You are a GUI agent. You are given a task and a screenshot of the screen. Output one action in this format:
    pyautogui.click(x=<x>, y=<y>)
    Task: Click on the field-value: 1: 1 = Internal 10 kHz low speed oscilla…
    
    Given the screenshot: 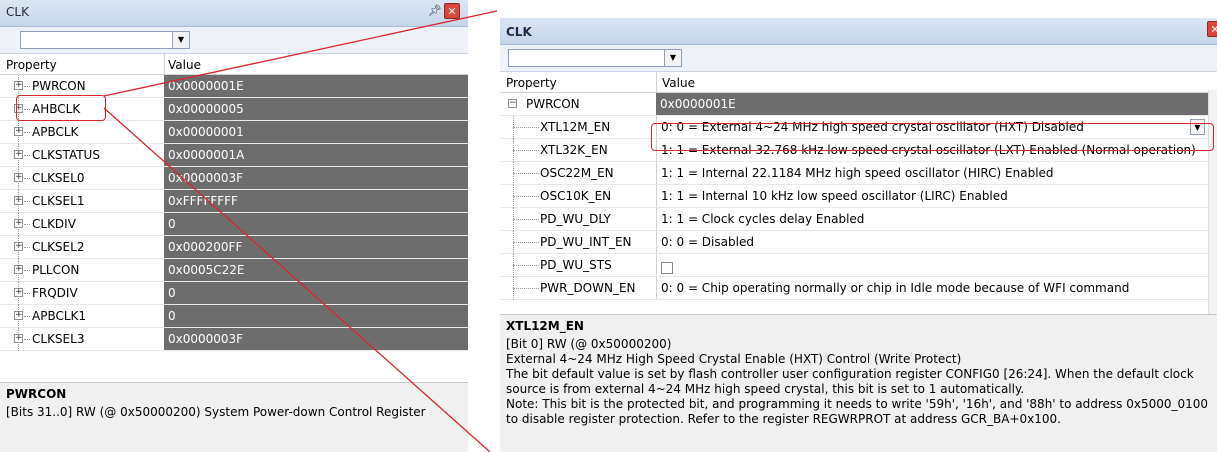 What is the action you would take?
    pyautogui.click(x=932, y=196)
    